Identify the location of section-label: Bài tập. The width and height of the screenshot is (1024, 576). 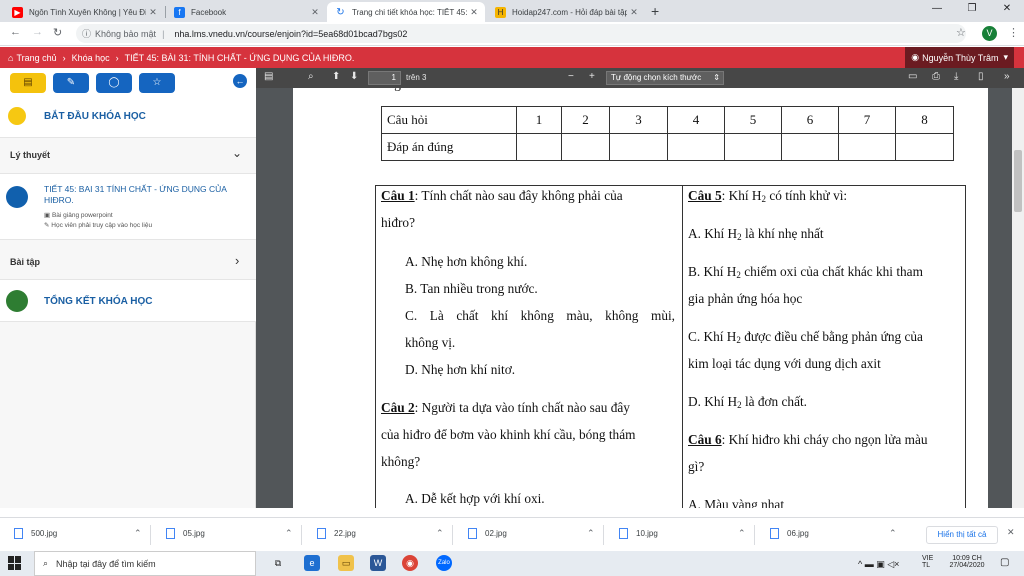
(25, 262).